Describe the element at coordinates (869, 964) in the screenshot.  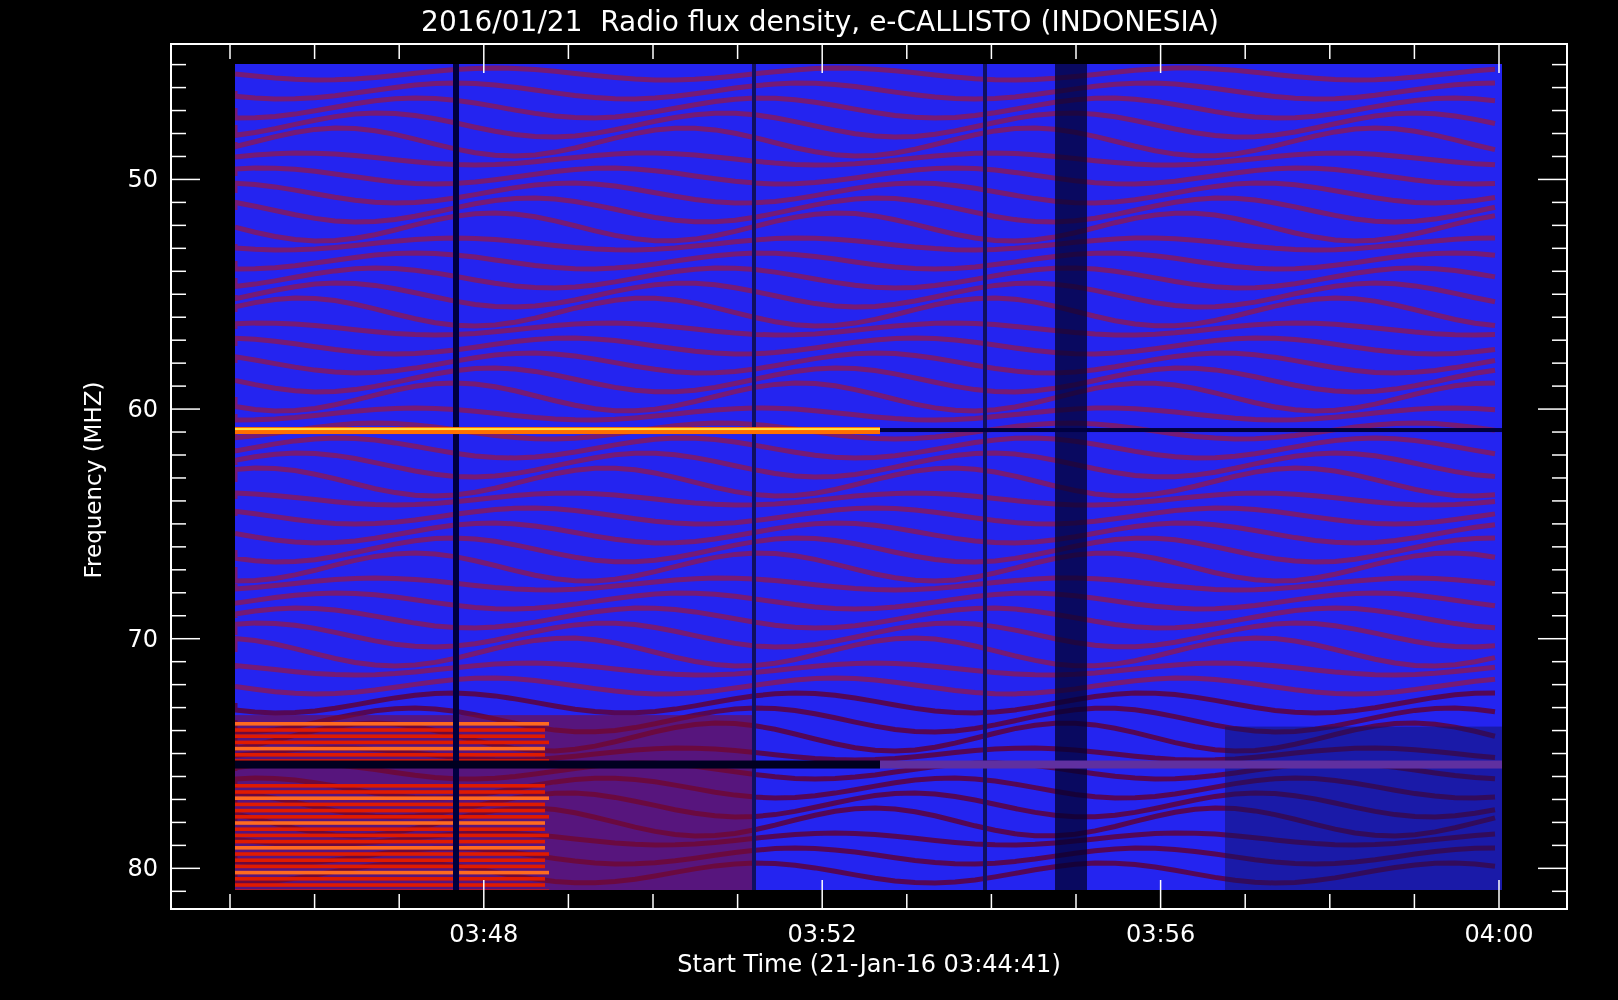
I see `x-axis-label: Start Time (21-Jan-16 03:44:41)` at that location.